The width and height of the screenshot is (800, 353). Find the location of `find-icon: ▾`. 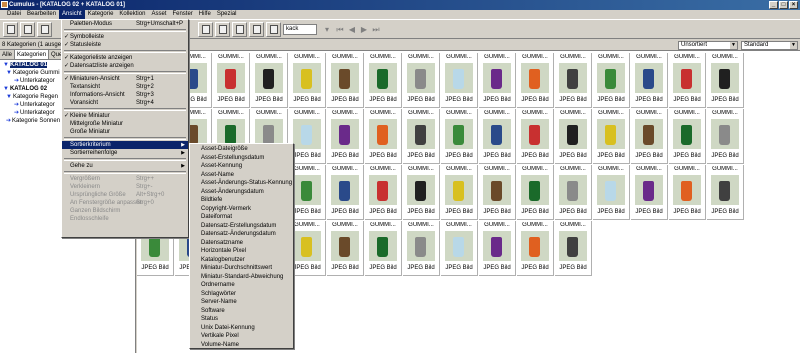

find-icon: ▾ is located at coordinates (327, 29).